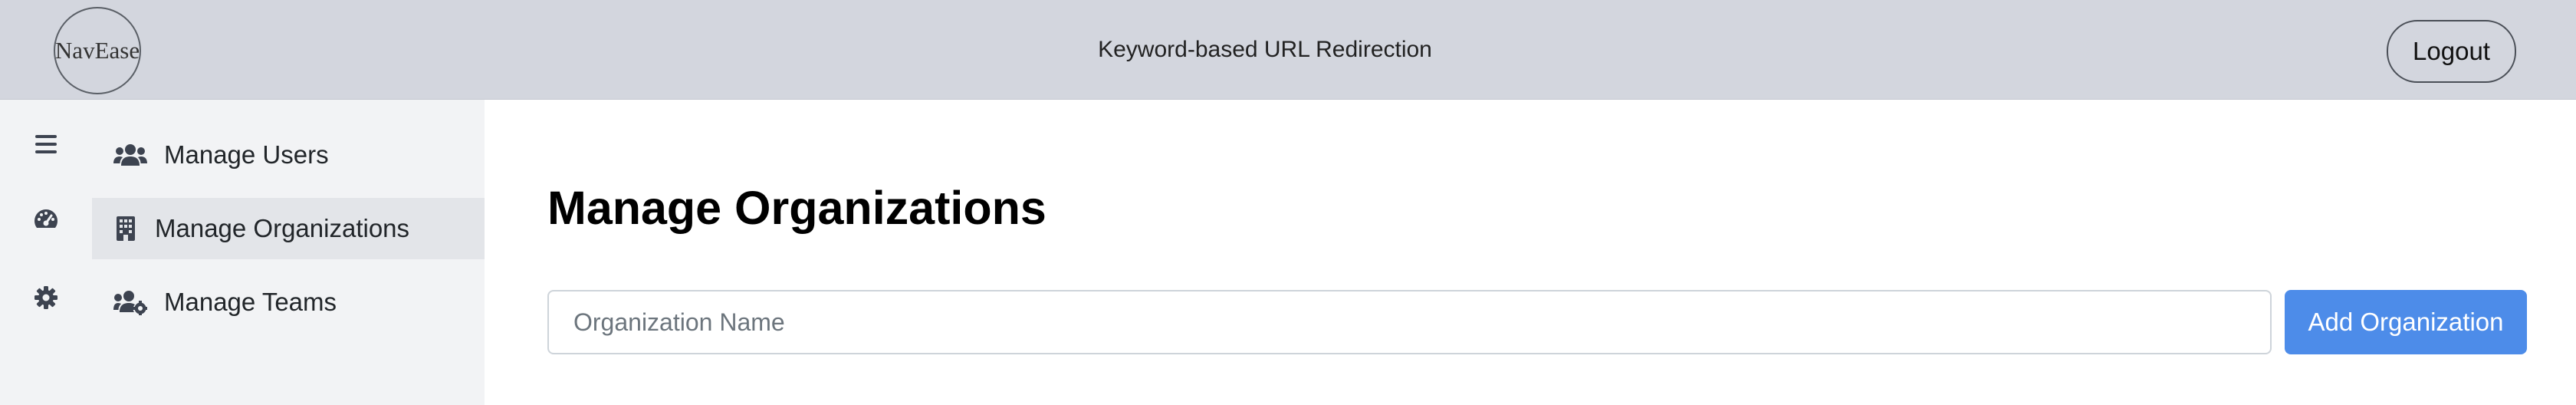  I want to click on sidebar-item-label: Manage Users, so click(247, 155).